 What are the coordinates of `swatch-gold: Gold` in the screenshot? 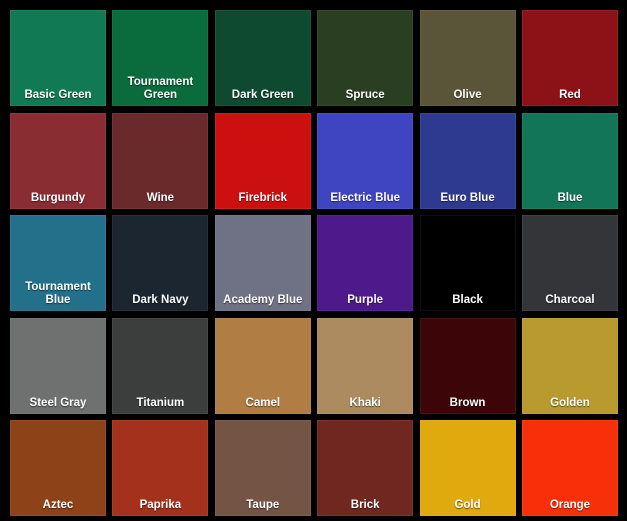 It's located at (467, 468).